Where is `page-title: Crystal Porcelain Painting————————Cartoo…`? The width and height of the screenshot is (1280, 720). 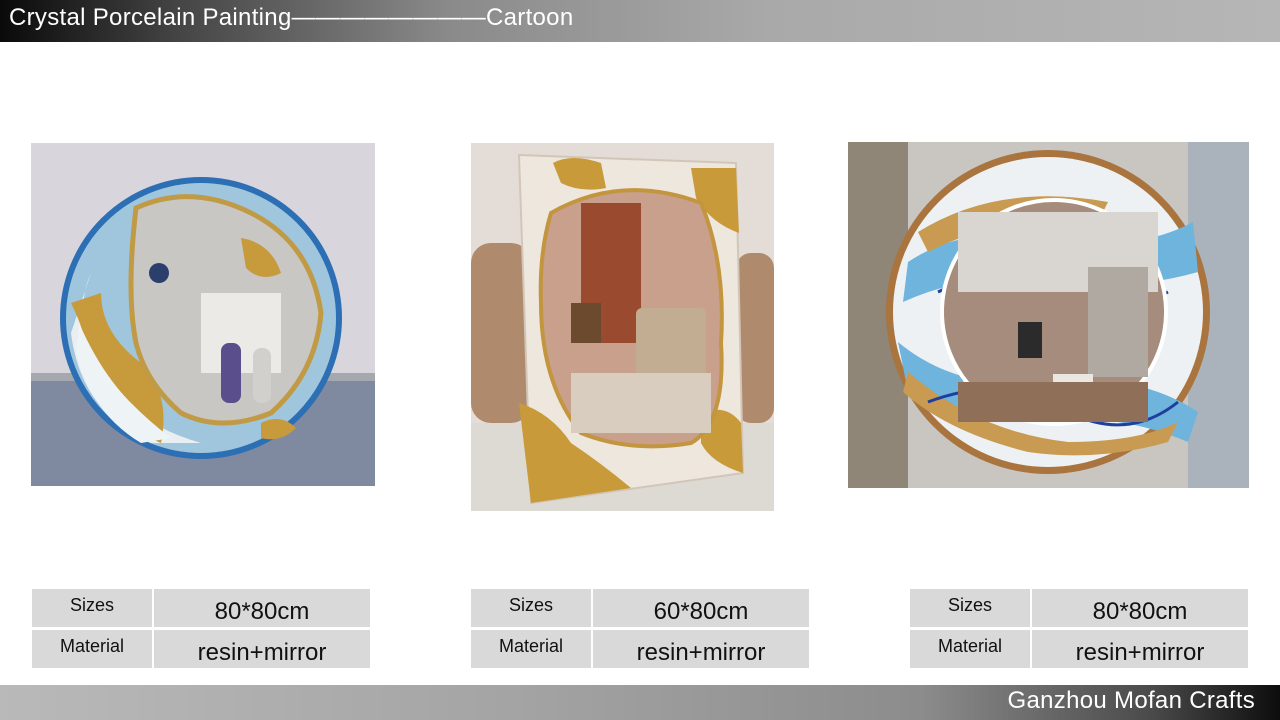 page-title: Crystal Porcelain Painting————————Cartoo… is located at coordinates (291, 17).